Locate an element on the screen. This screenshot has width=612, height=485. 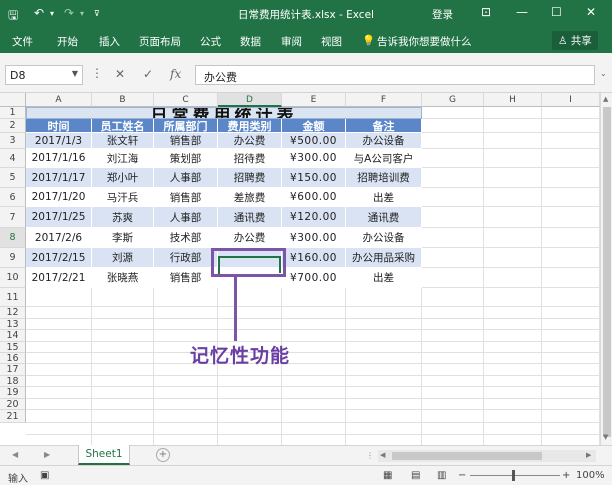
table-cell: ¥150.00 is located at coordinates (314, 178).